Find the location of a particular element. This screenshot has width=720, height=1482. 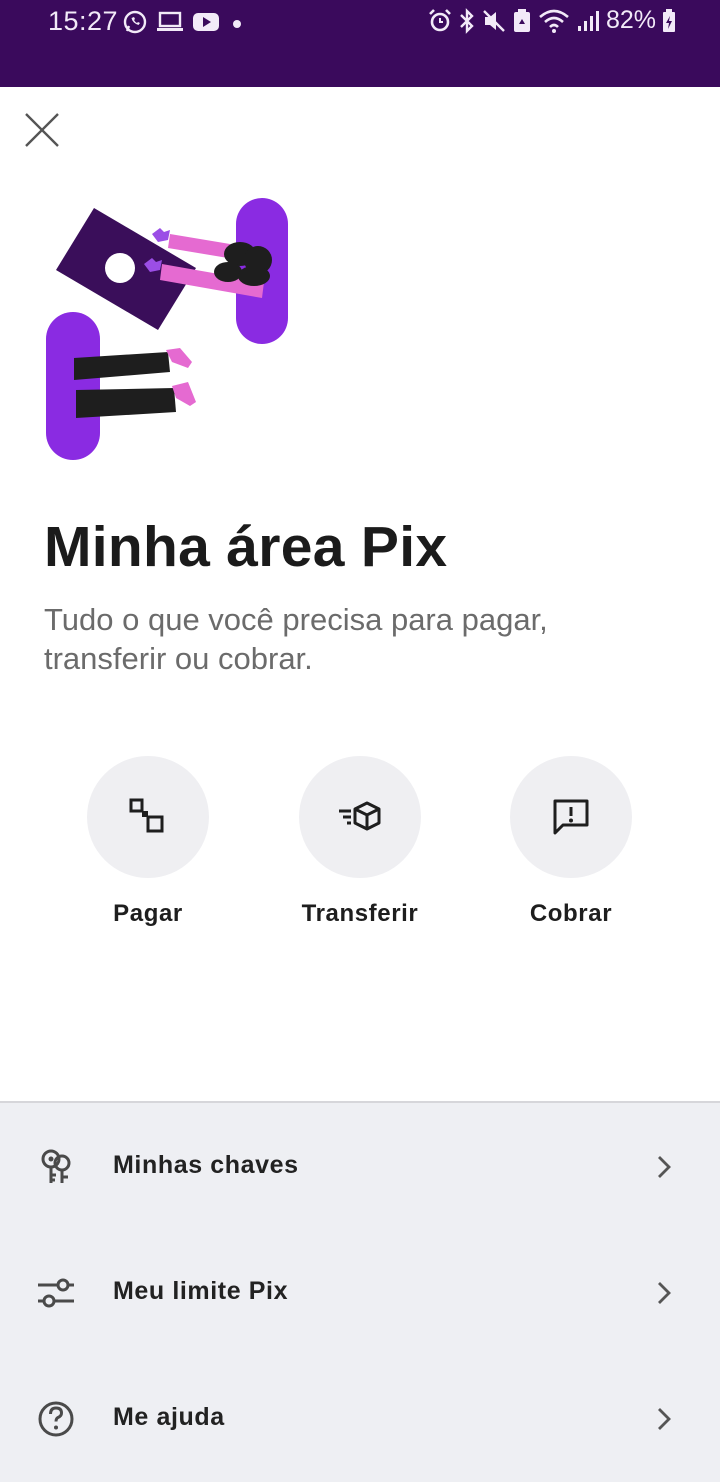

pagar-label: Pagar is located at coordinates (148, 913).